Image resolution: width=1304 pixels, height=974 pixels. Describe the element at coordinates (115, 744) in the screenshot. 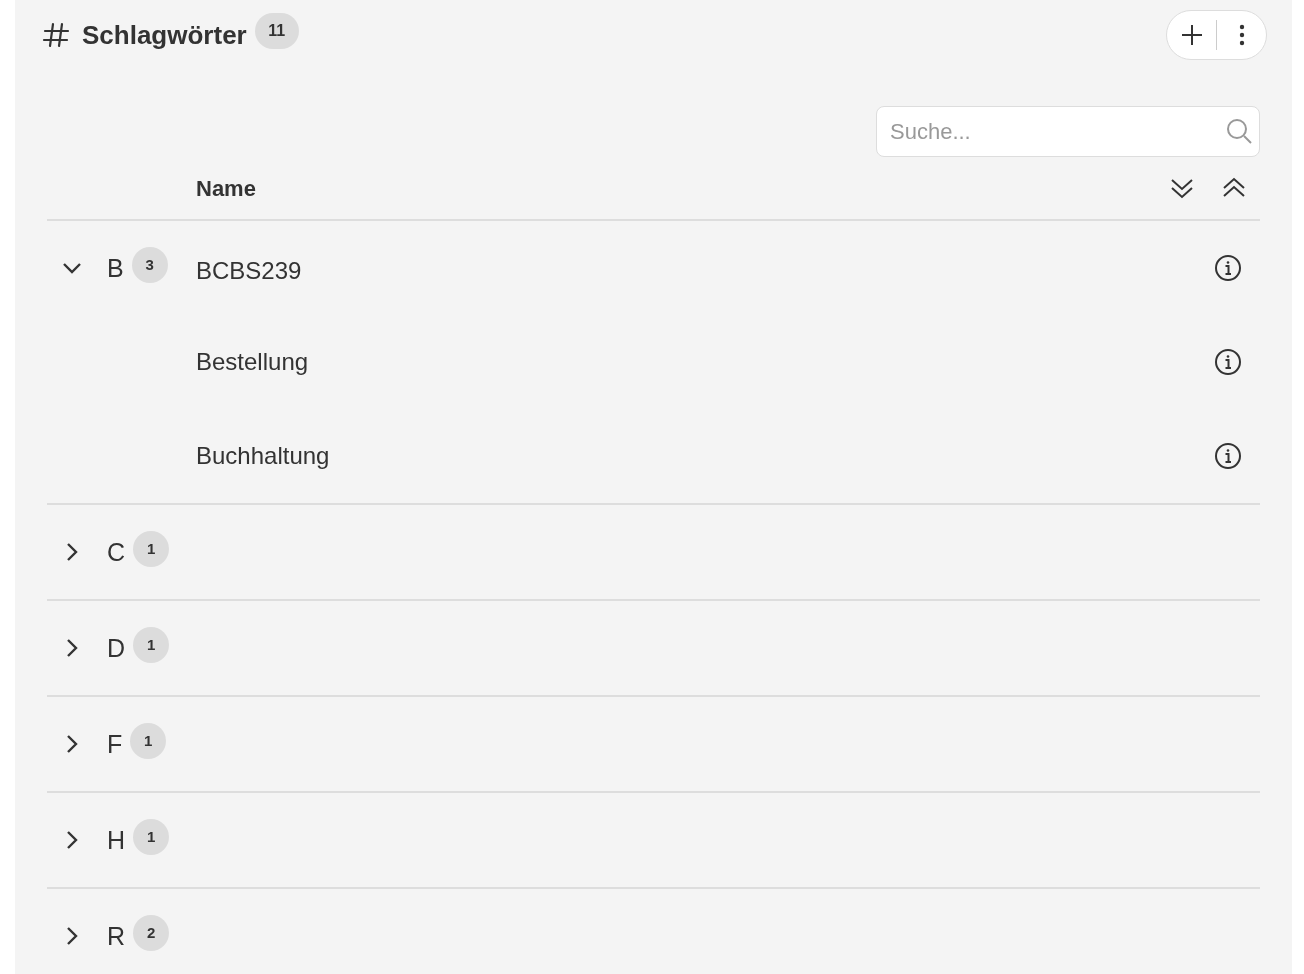

I see `group-letter: F` at that location.